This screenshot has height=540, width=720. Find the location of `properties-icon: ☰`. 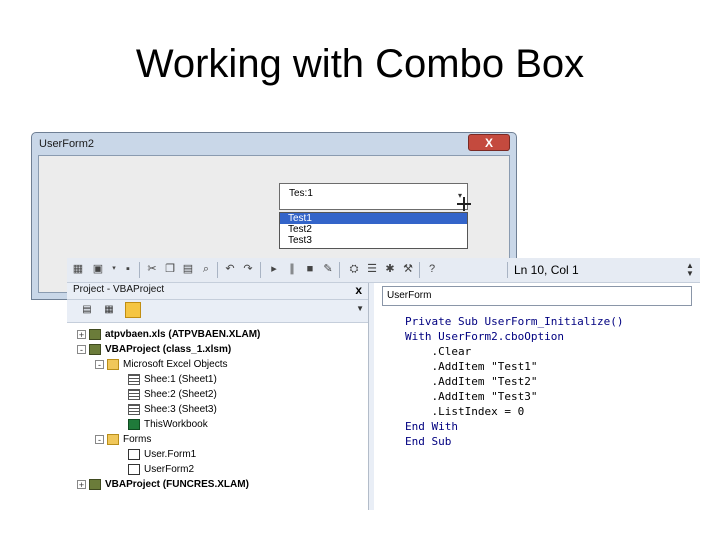

properties-icon: ☰ is located at coordinates (372, 269).